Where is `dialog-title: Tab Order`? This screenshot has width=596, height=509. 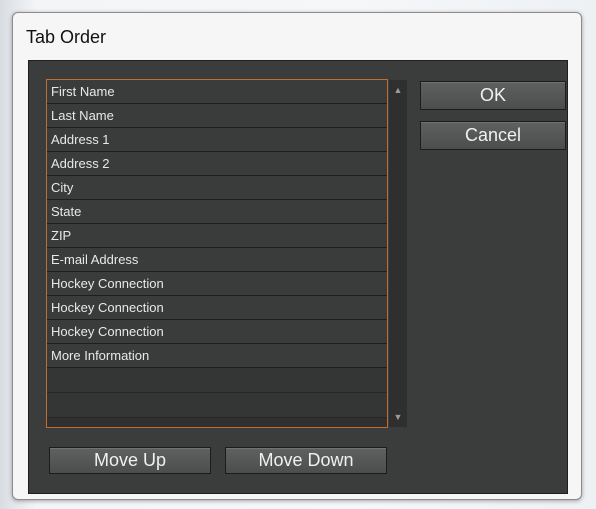 dialog-title: Tab Order is located at coordinates (66, 37).